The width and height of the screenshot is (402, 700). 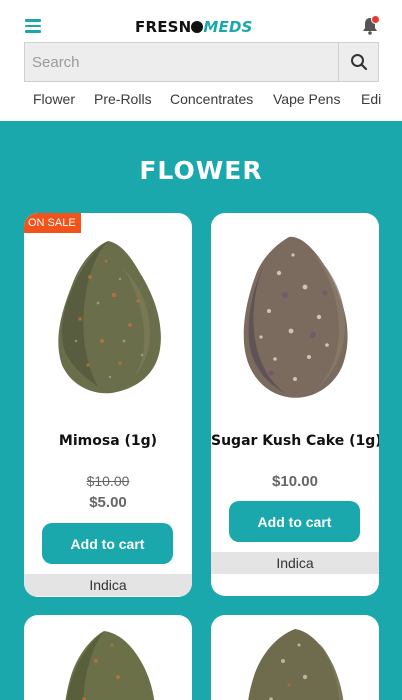 I want to click on category-edibles: Edi, so click(x=371, y=99).